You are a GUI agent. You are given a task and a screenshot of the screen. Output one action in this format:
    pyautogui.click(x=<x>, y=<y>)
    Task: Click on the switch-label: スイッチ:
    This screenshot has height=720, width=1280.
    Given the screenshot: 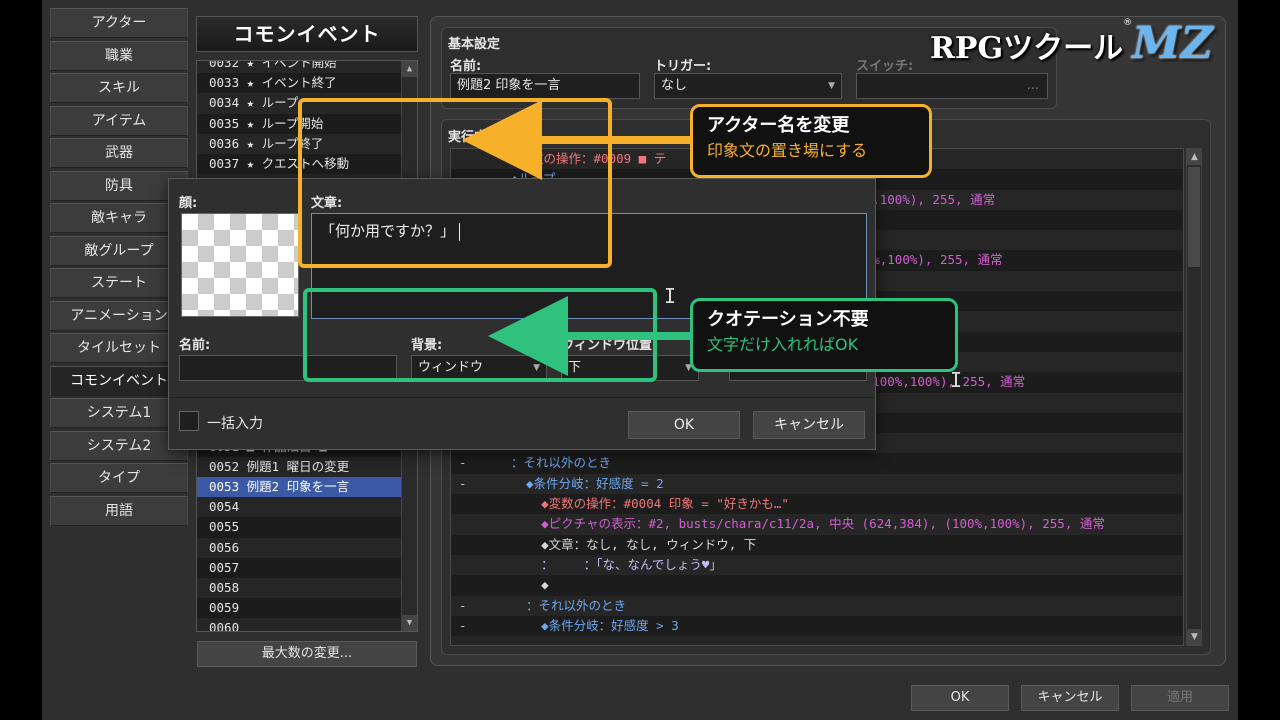 What is the action you would take?
    pyautogui.click(x=885, y=66)
    